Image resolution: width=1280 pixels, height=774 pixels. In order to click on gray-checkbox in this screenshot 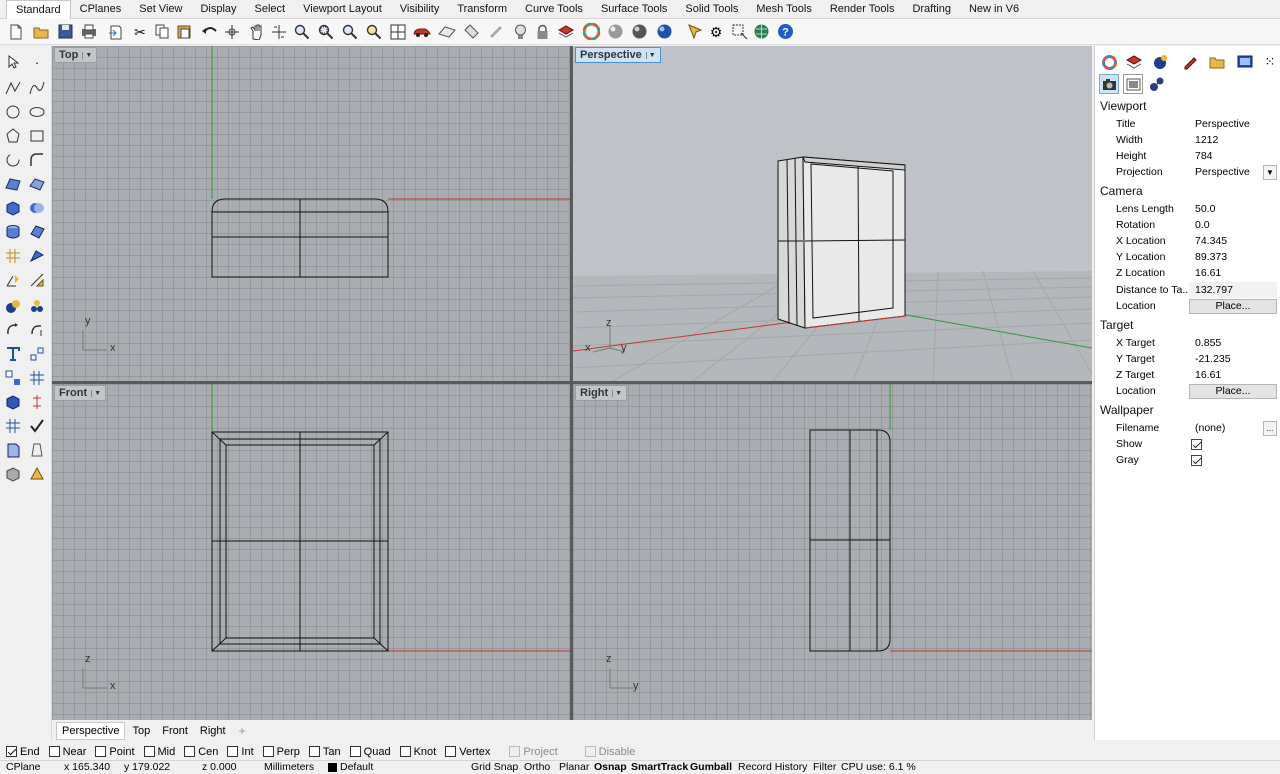, I will do `click(1196, 460)`.